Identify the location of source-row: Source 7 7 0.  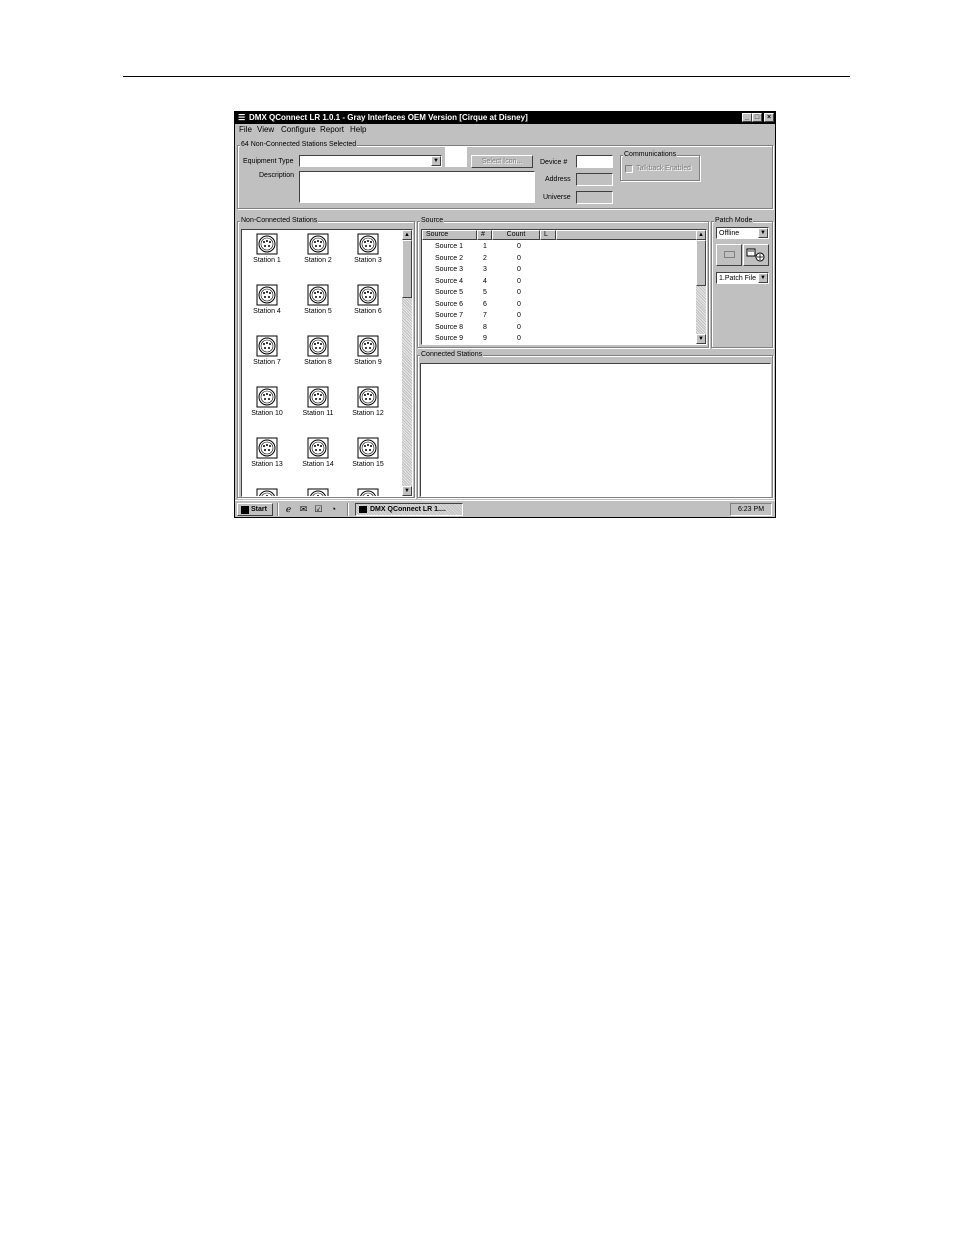
(557, 315).